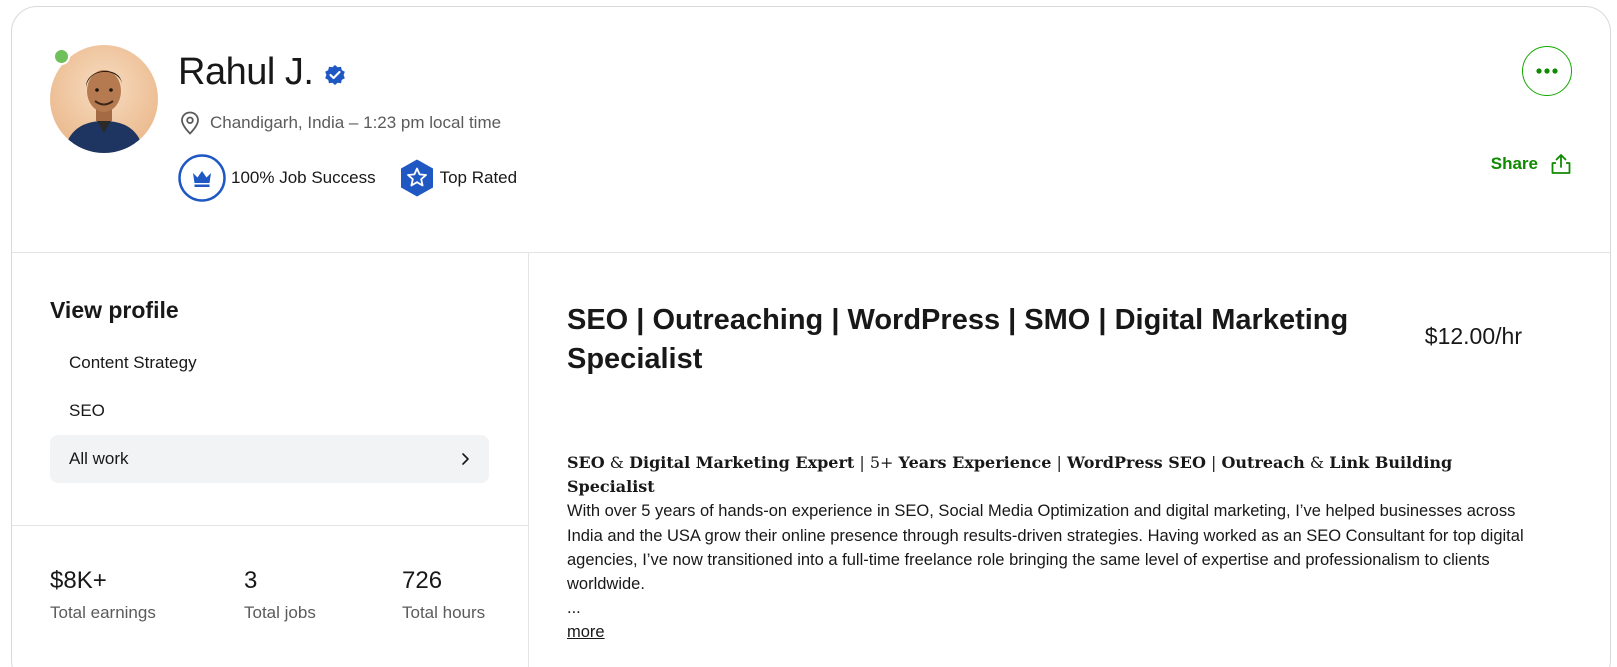 Image resolution: width=1617 pixels, height=667 pixels. I want to click on more-options-button, so click(1547, 71).